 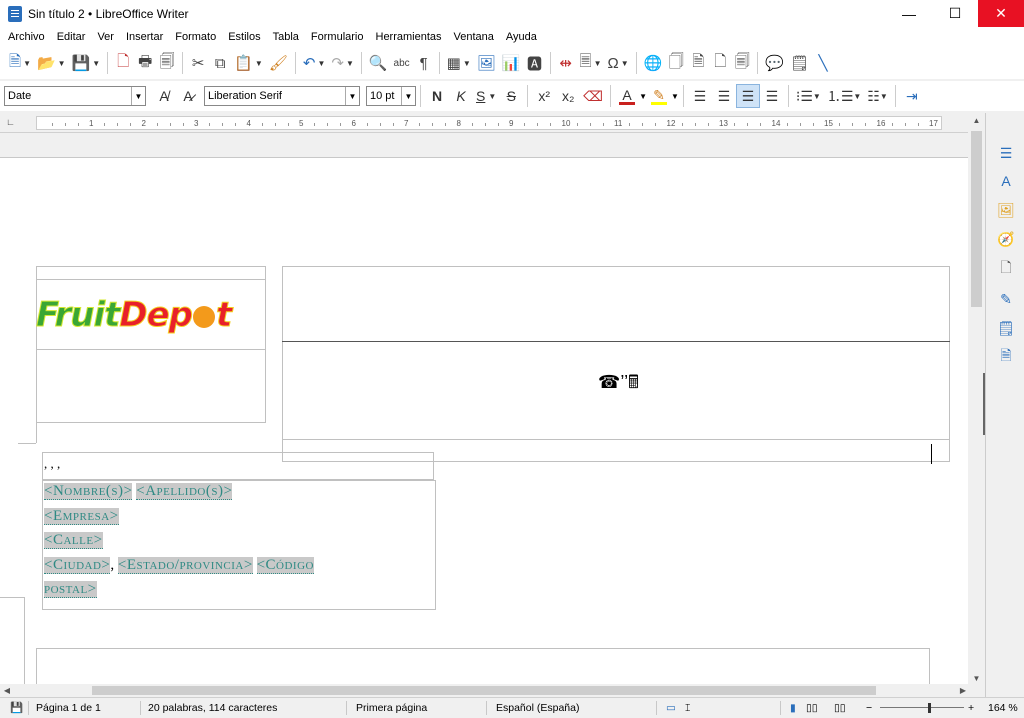 I want to click on sidebar-page-icon: 🗋, so click(x=1006, y=269).